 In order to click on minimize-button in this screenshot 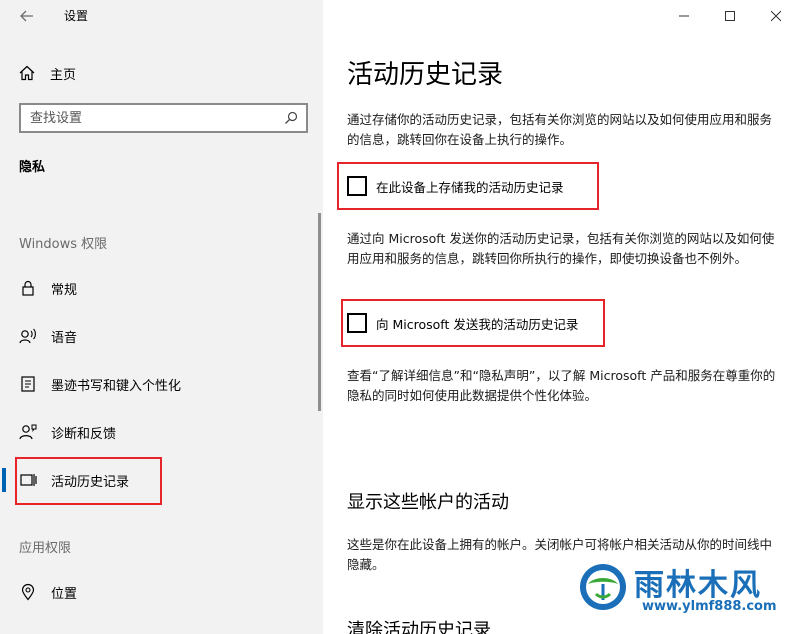, I will do `click(684, 16)`.